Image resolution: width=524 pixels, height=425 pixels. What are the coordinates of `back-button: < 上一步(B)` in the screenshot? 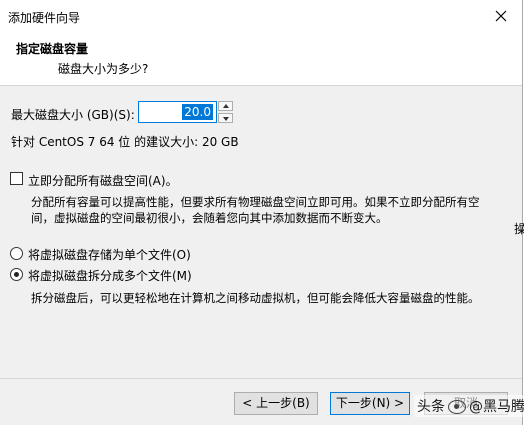 It's located at (276, 403).